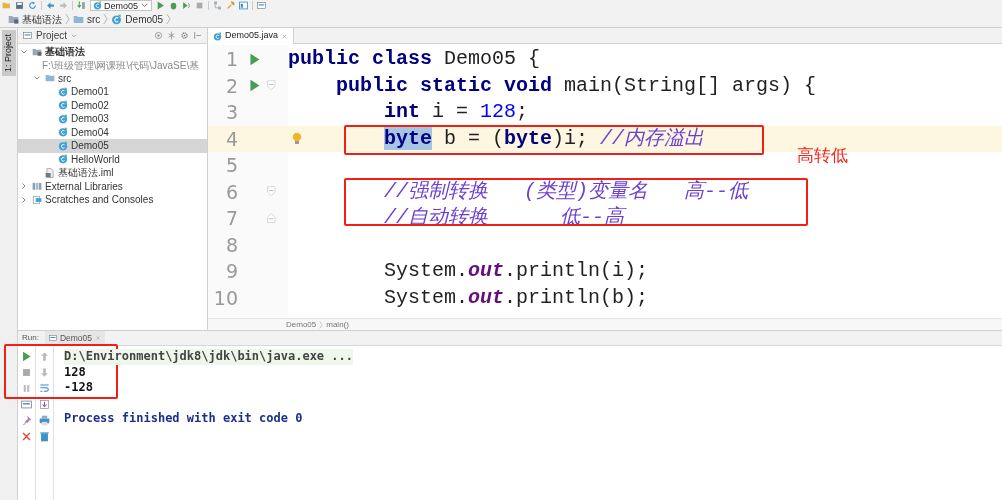  What do you see at coordinates (187, 5) in the screenshot?
I see `coverage-icon` at bounding box center [187, 5].